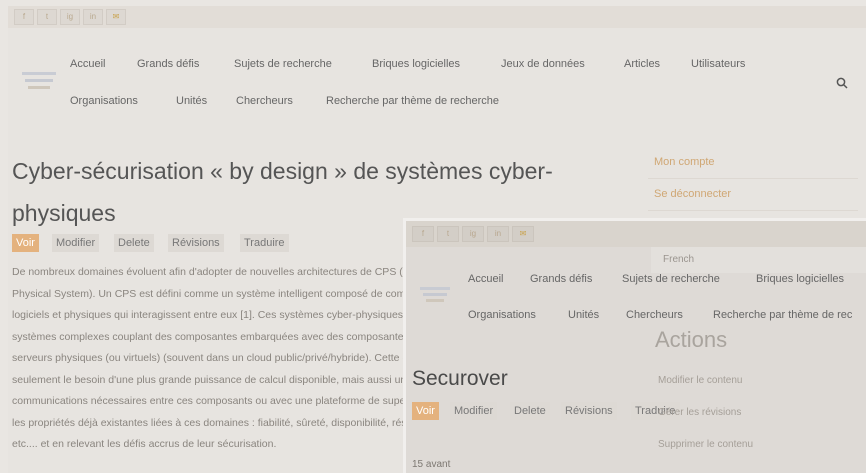 The height and width of the screenshot is (473, 866). Describe the element at coordinates (460, 378) in the screenshot. I see `overlay-page-title: Securover` at that location.